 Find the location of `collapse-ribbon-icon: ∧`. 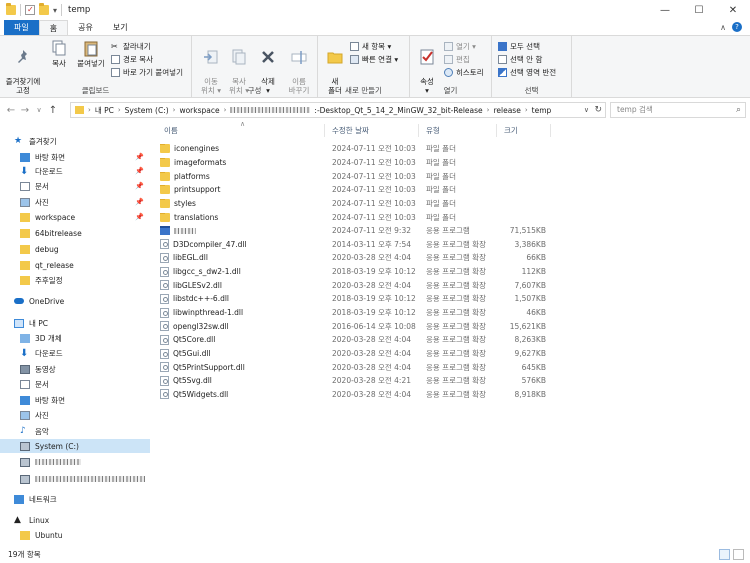

collapse-ribbon-icon: ∧ is located at coordinates (723, 27).